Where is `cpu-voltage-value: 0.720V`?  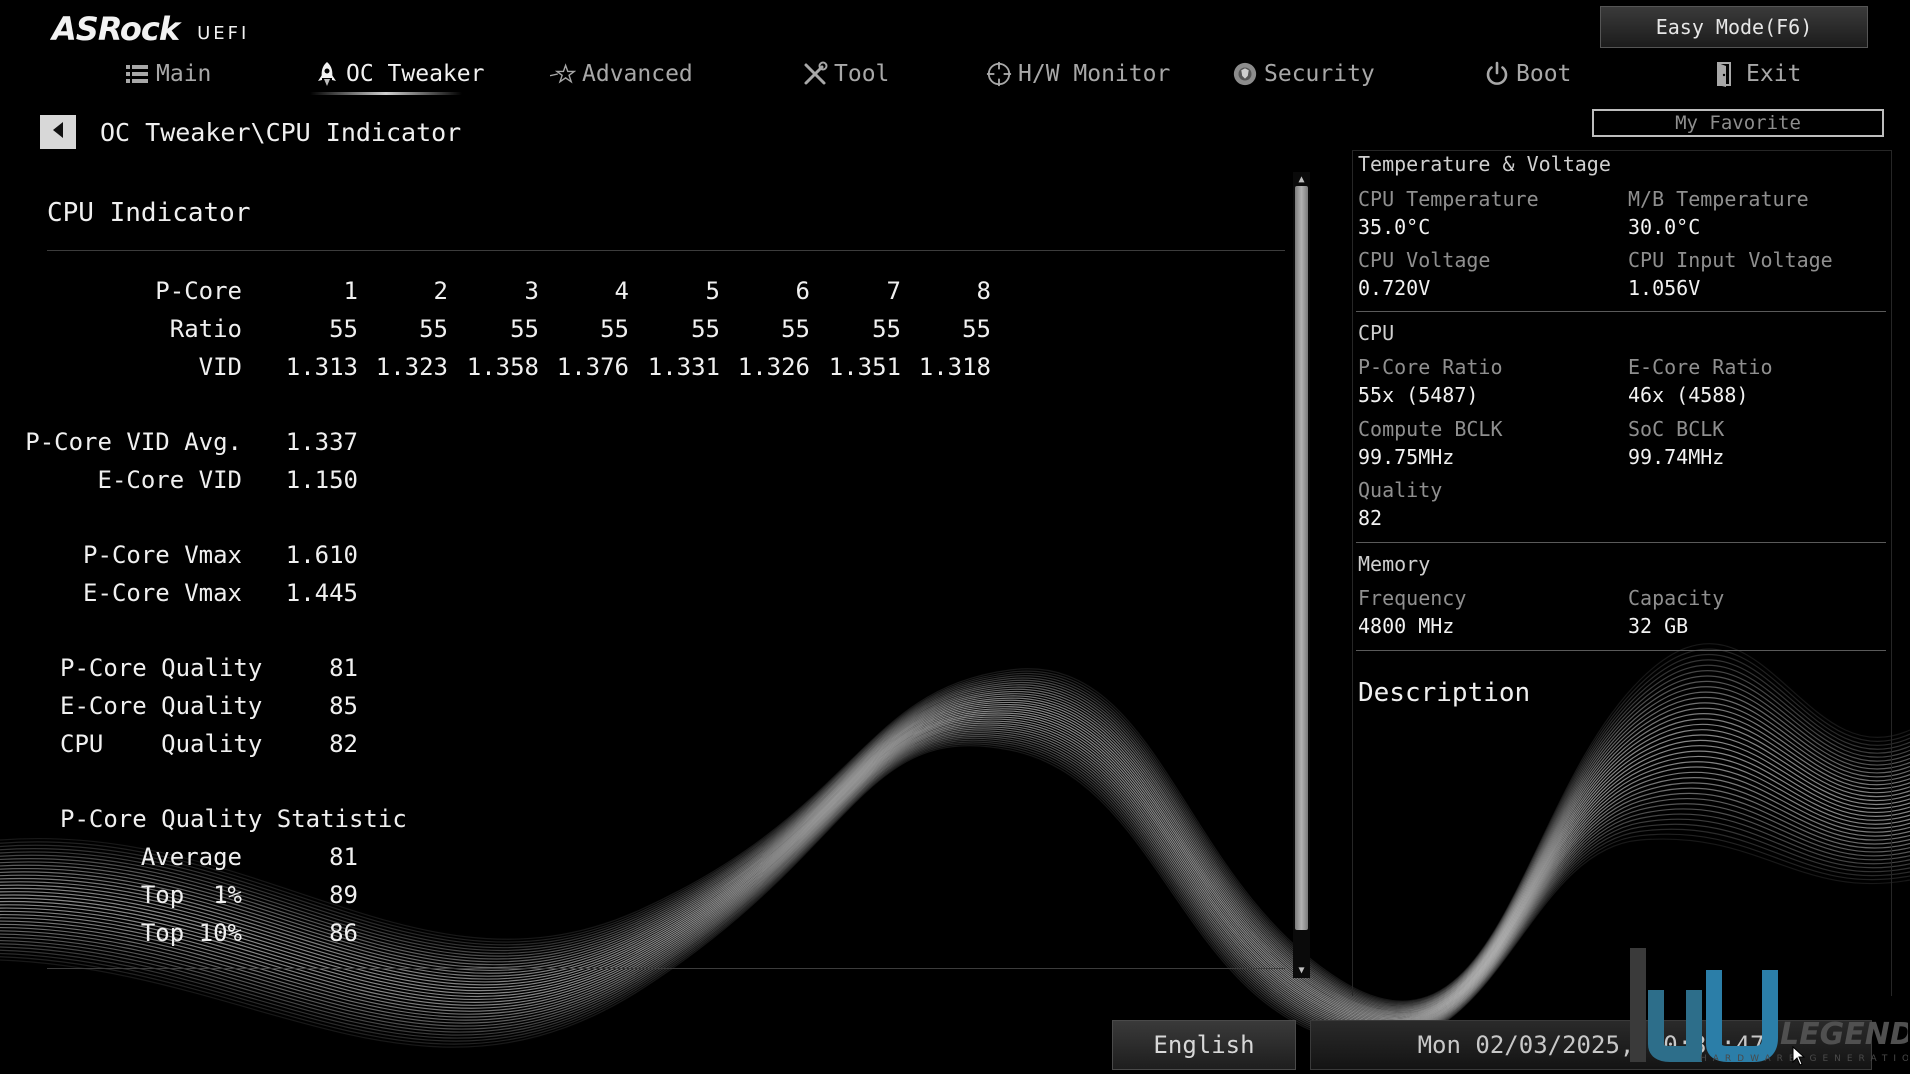
cpu-voltage-value: 0.720V is located at coordinates (1394, 288).